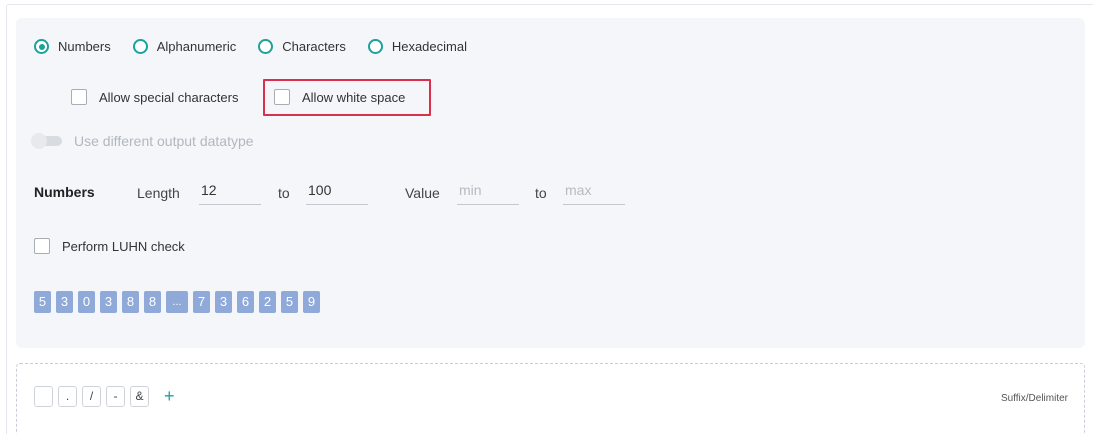  Describe the element at coordinates (169, 97) in the screenshot. I see `checkbox-label: Allow special characters` at that location.